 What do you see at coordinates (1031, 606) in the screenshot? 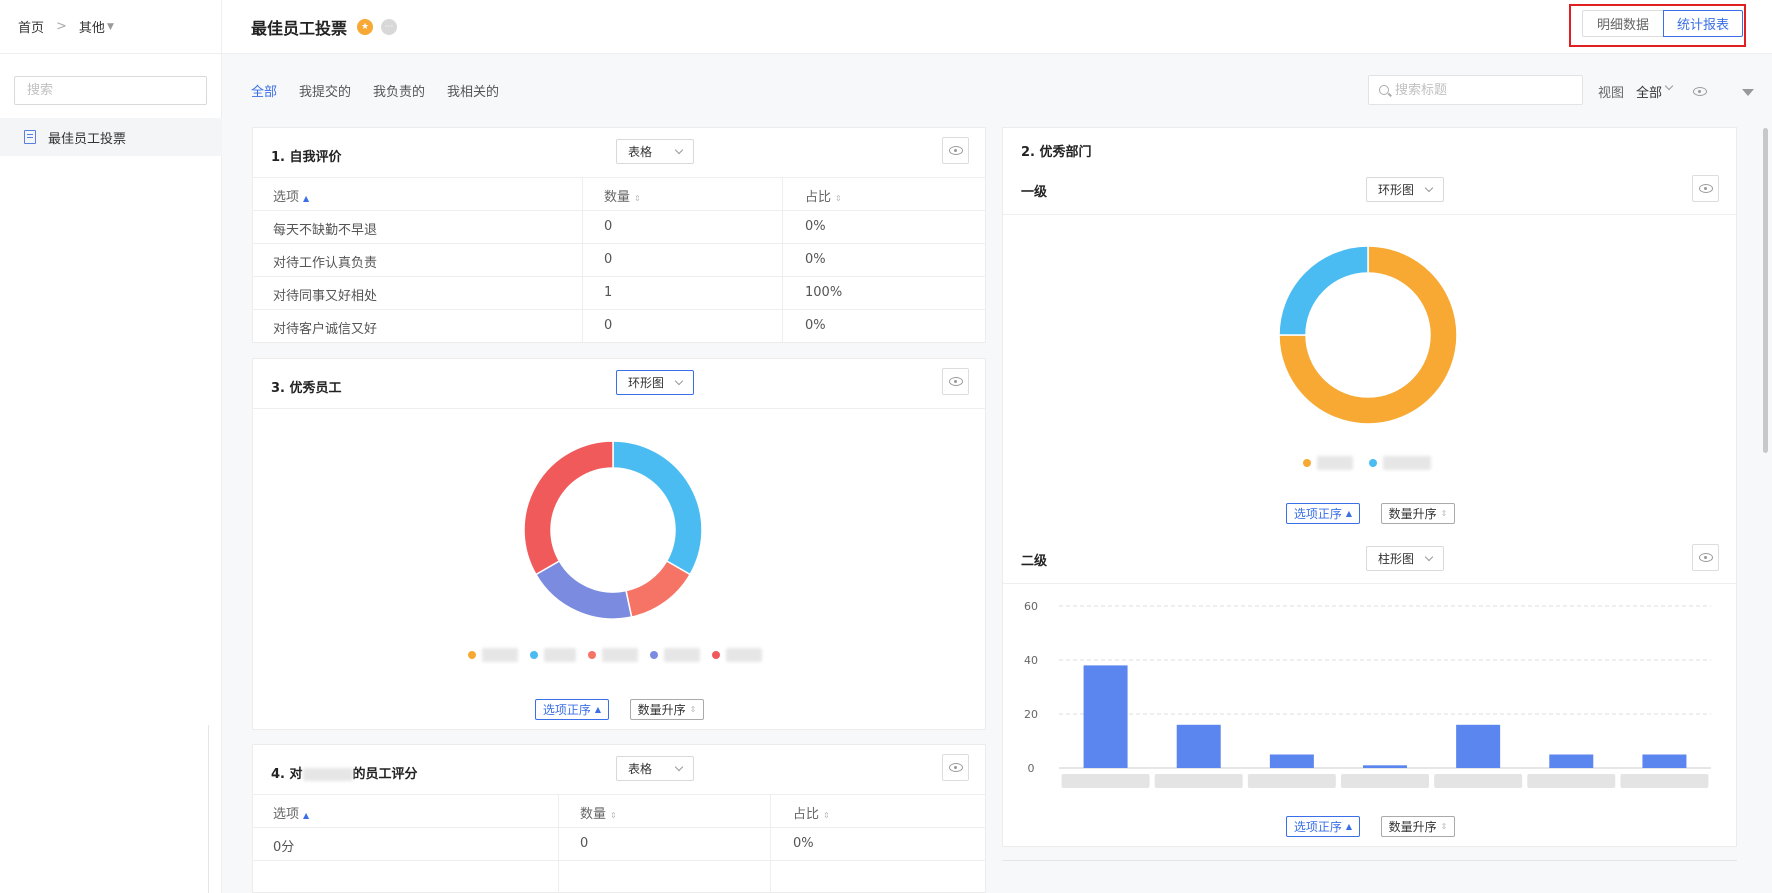
I see `y-tick-label: 60` at bounding box center [1031, 606].